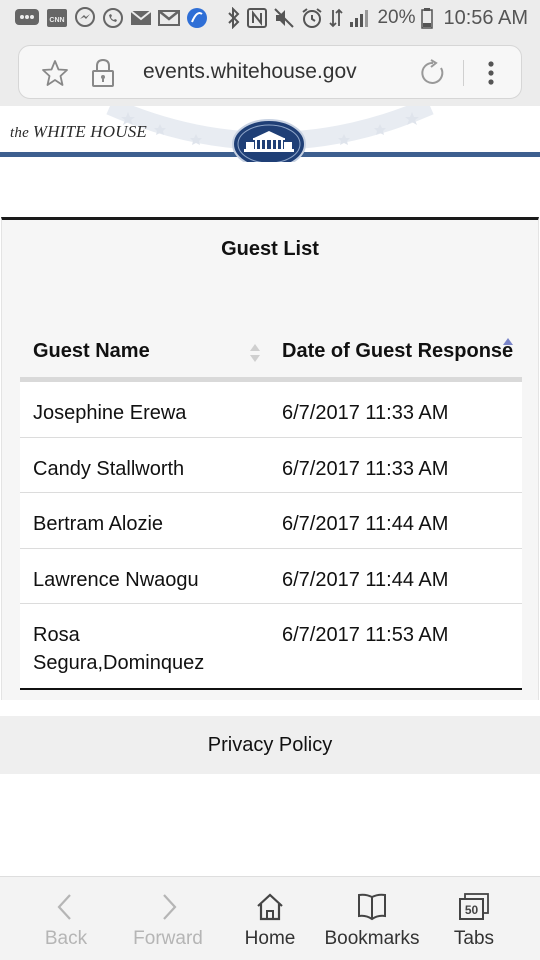 The height and width of the screenshot is (960, 540). What do you see at coordinates (336, 18) in the screenshot?
I see `data-icon` at bounding box center [336, 18].